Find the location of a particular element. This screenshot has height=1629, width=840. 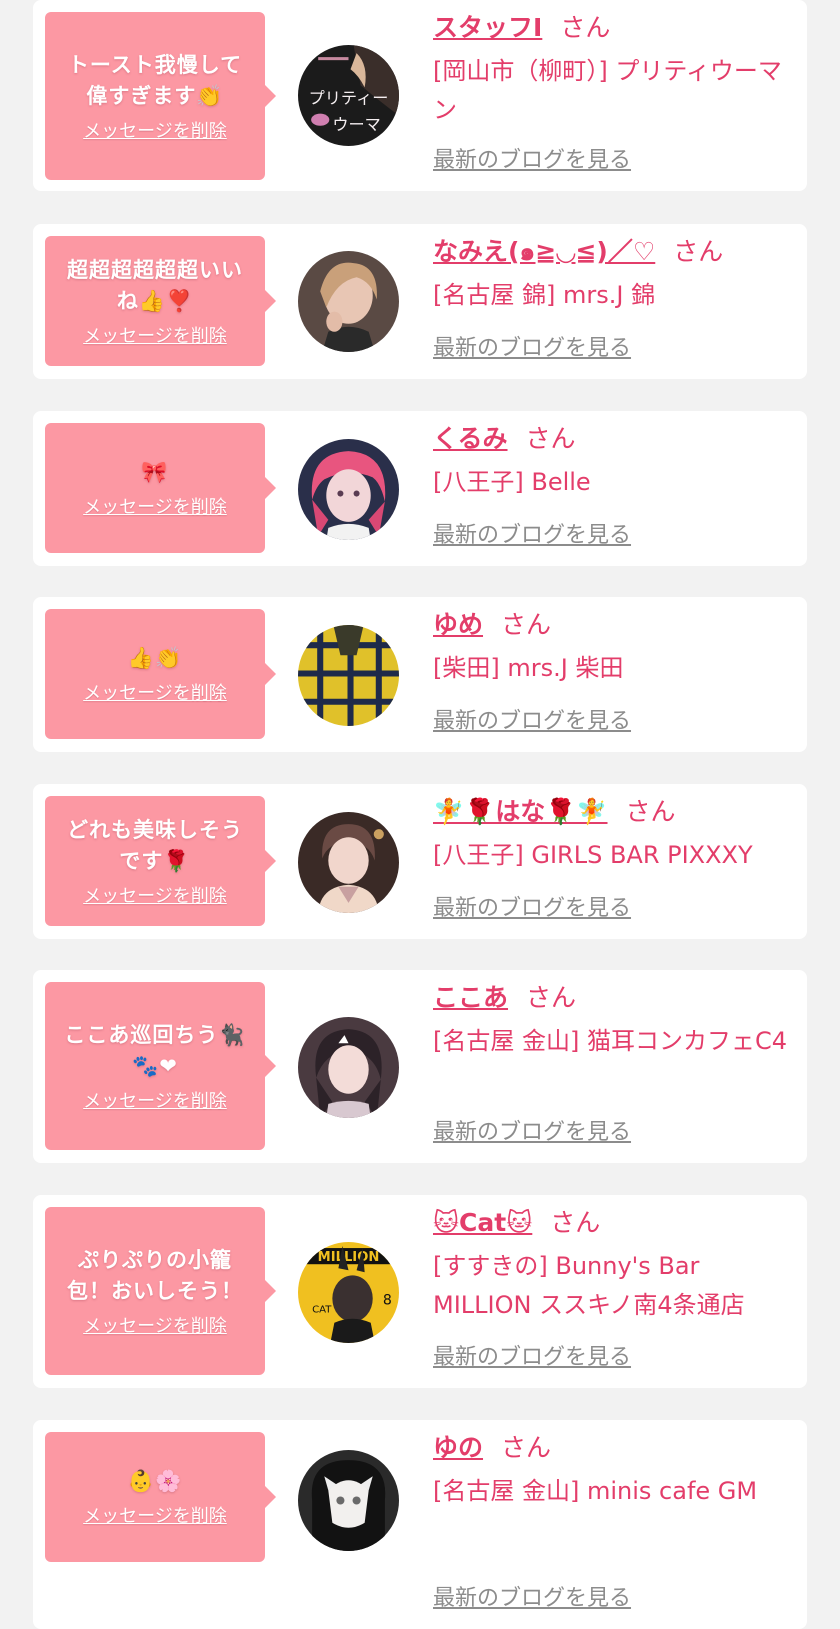

message-bubble: ここあ巡回ちう🐈‍⬛🐾❤ メッセージを削除 is located at coordinates (160, 1066).